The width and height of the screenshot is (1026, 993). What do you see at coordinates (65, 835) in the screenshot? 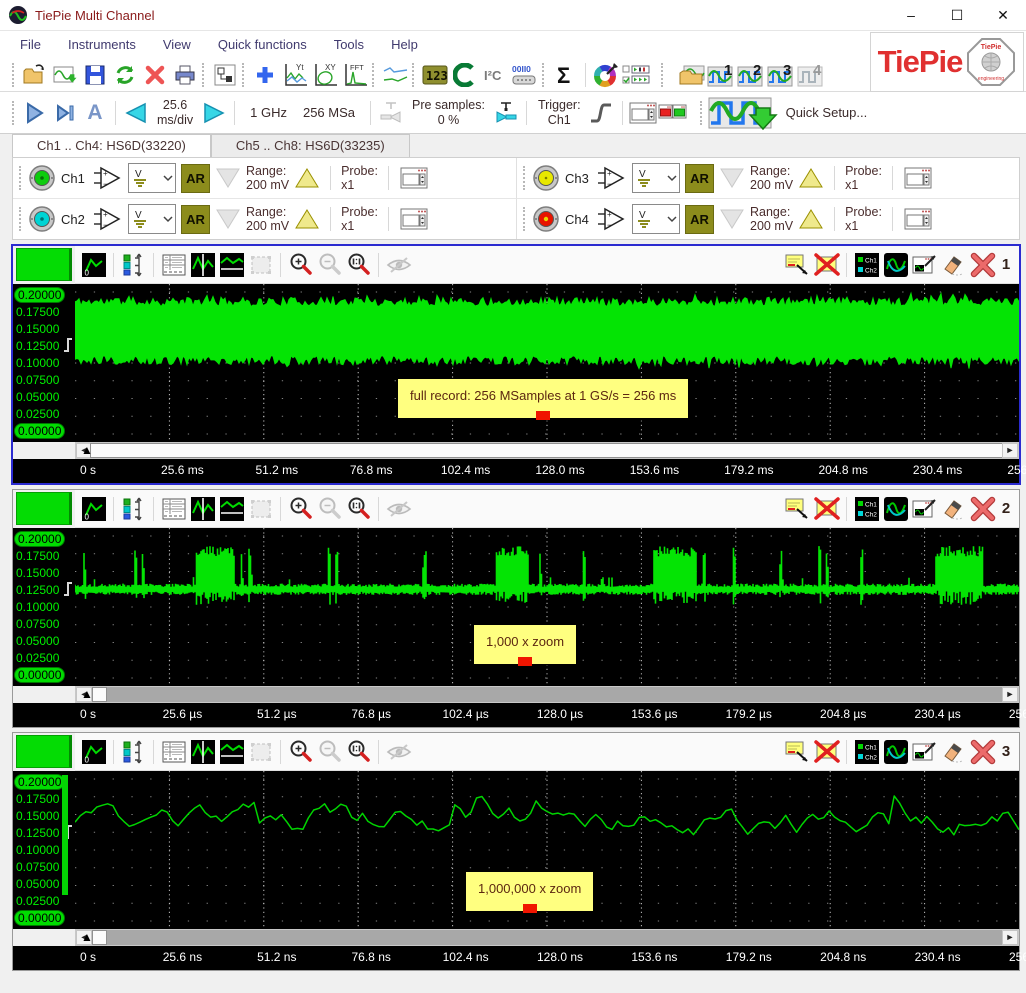
I see `axis-zoom-range-indicator` at bounding box center [65, 835].